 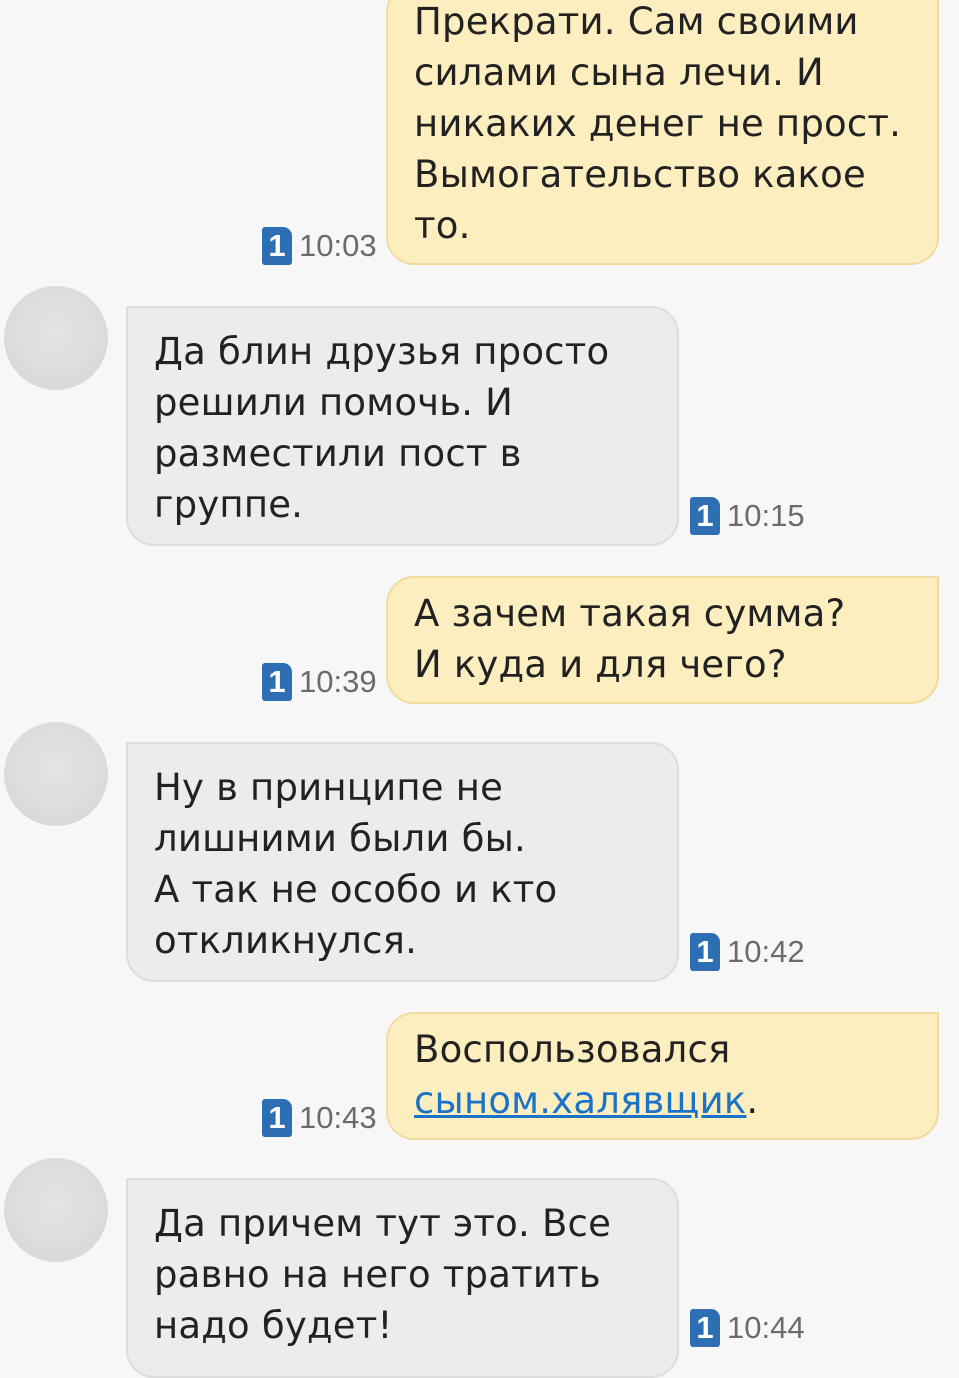 What do you see at coordinates (382, 351) in the screenshot?
I see `message-line: Да блин друзья просто` at bounding box center [382, 351].